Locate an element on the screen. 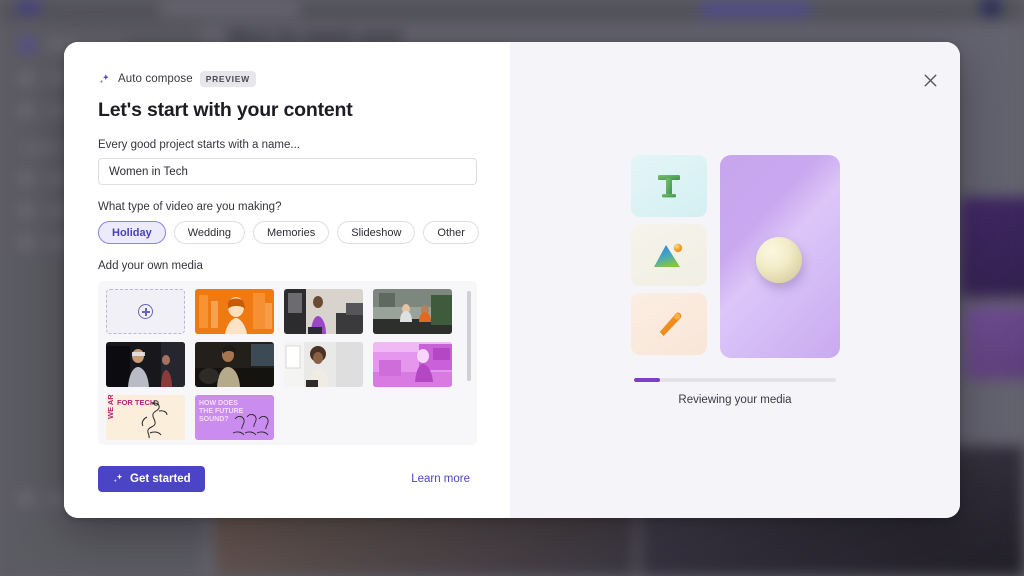 The width and height of the screenshot is (1024, 576). text-T-icon is located at coordinates (669, 186).